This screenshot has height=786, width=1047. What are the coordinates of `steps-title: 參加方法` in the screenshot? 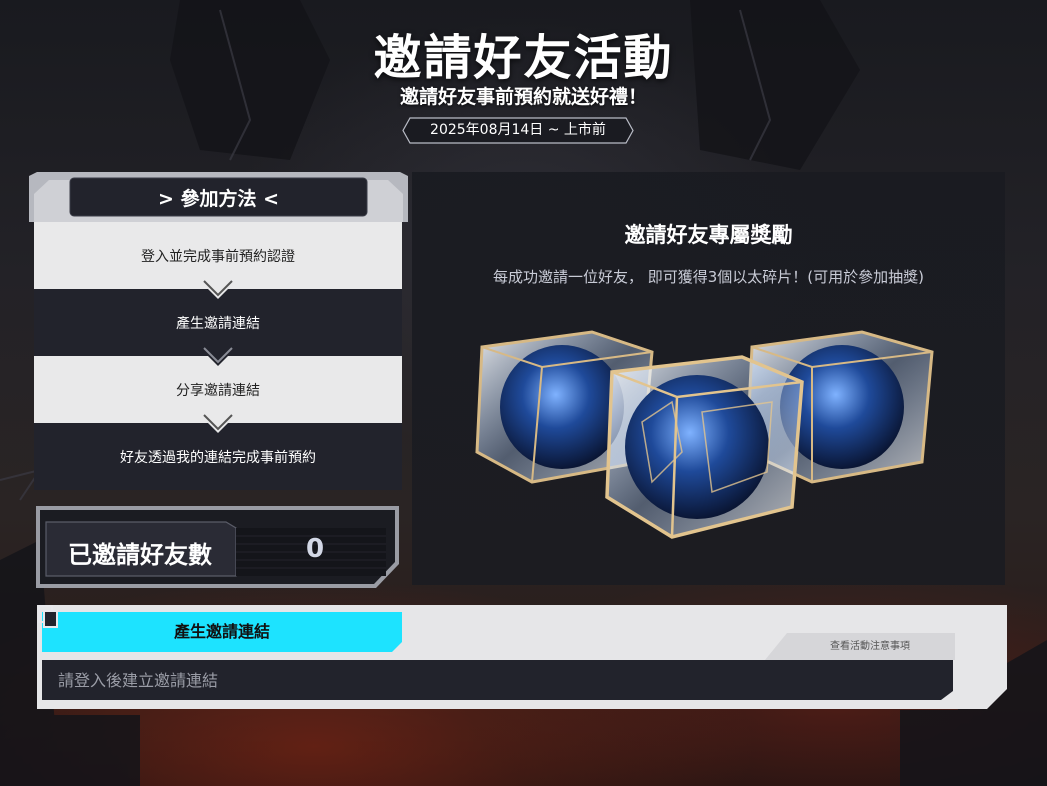 It's located at (218, 199).